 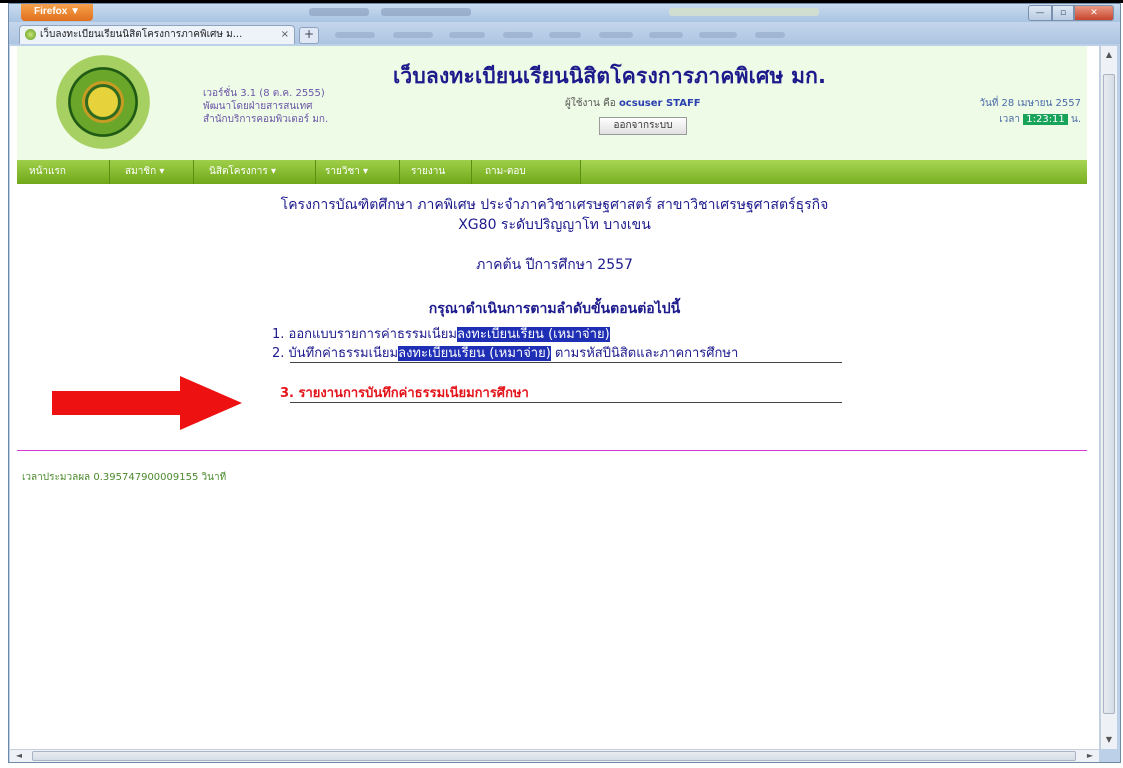 What do you see at coordinates (533, 334) in the screenshot?
I see `step-1-highlight: ลงทะเบียนเรียน (เหมาจ่าย)` at bounding box center [533, 334].